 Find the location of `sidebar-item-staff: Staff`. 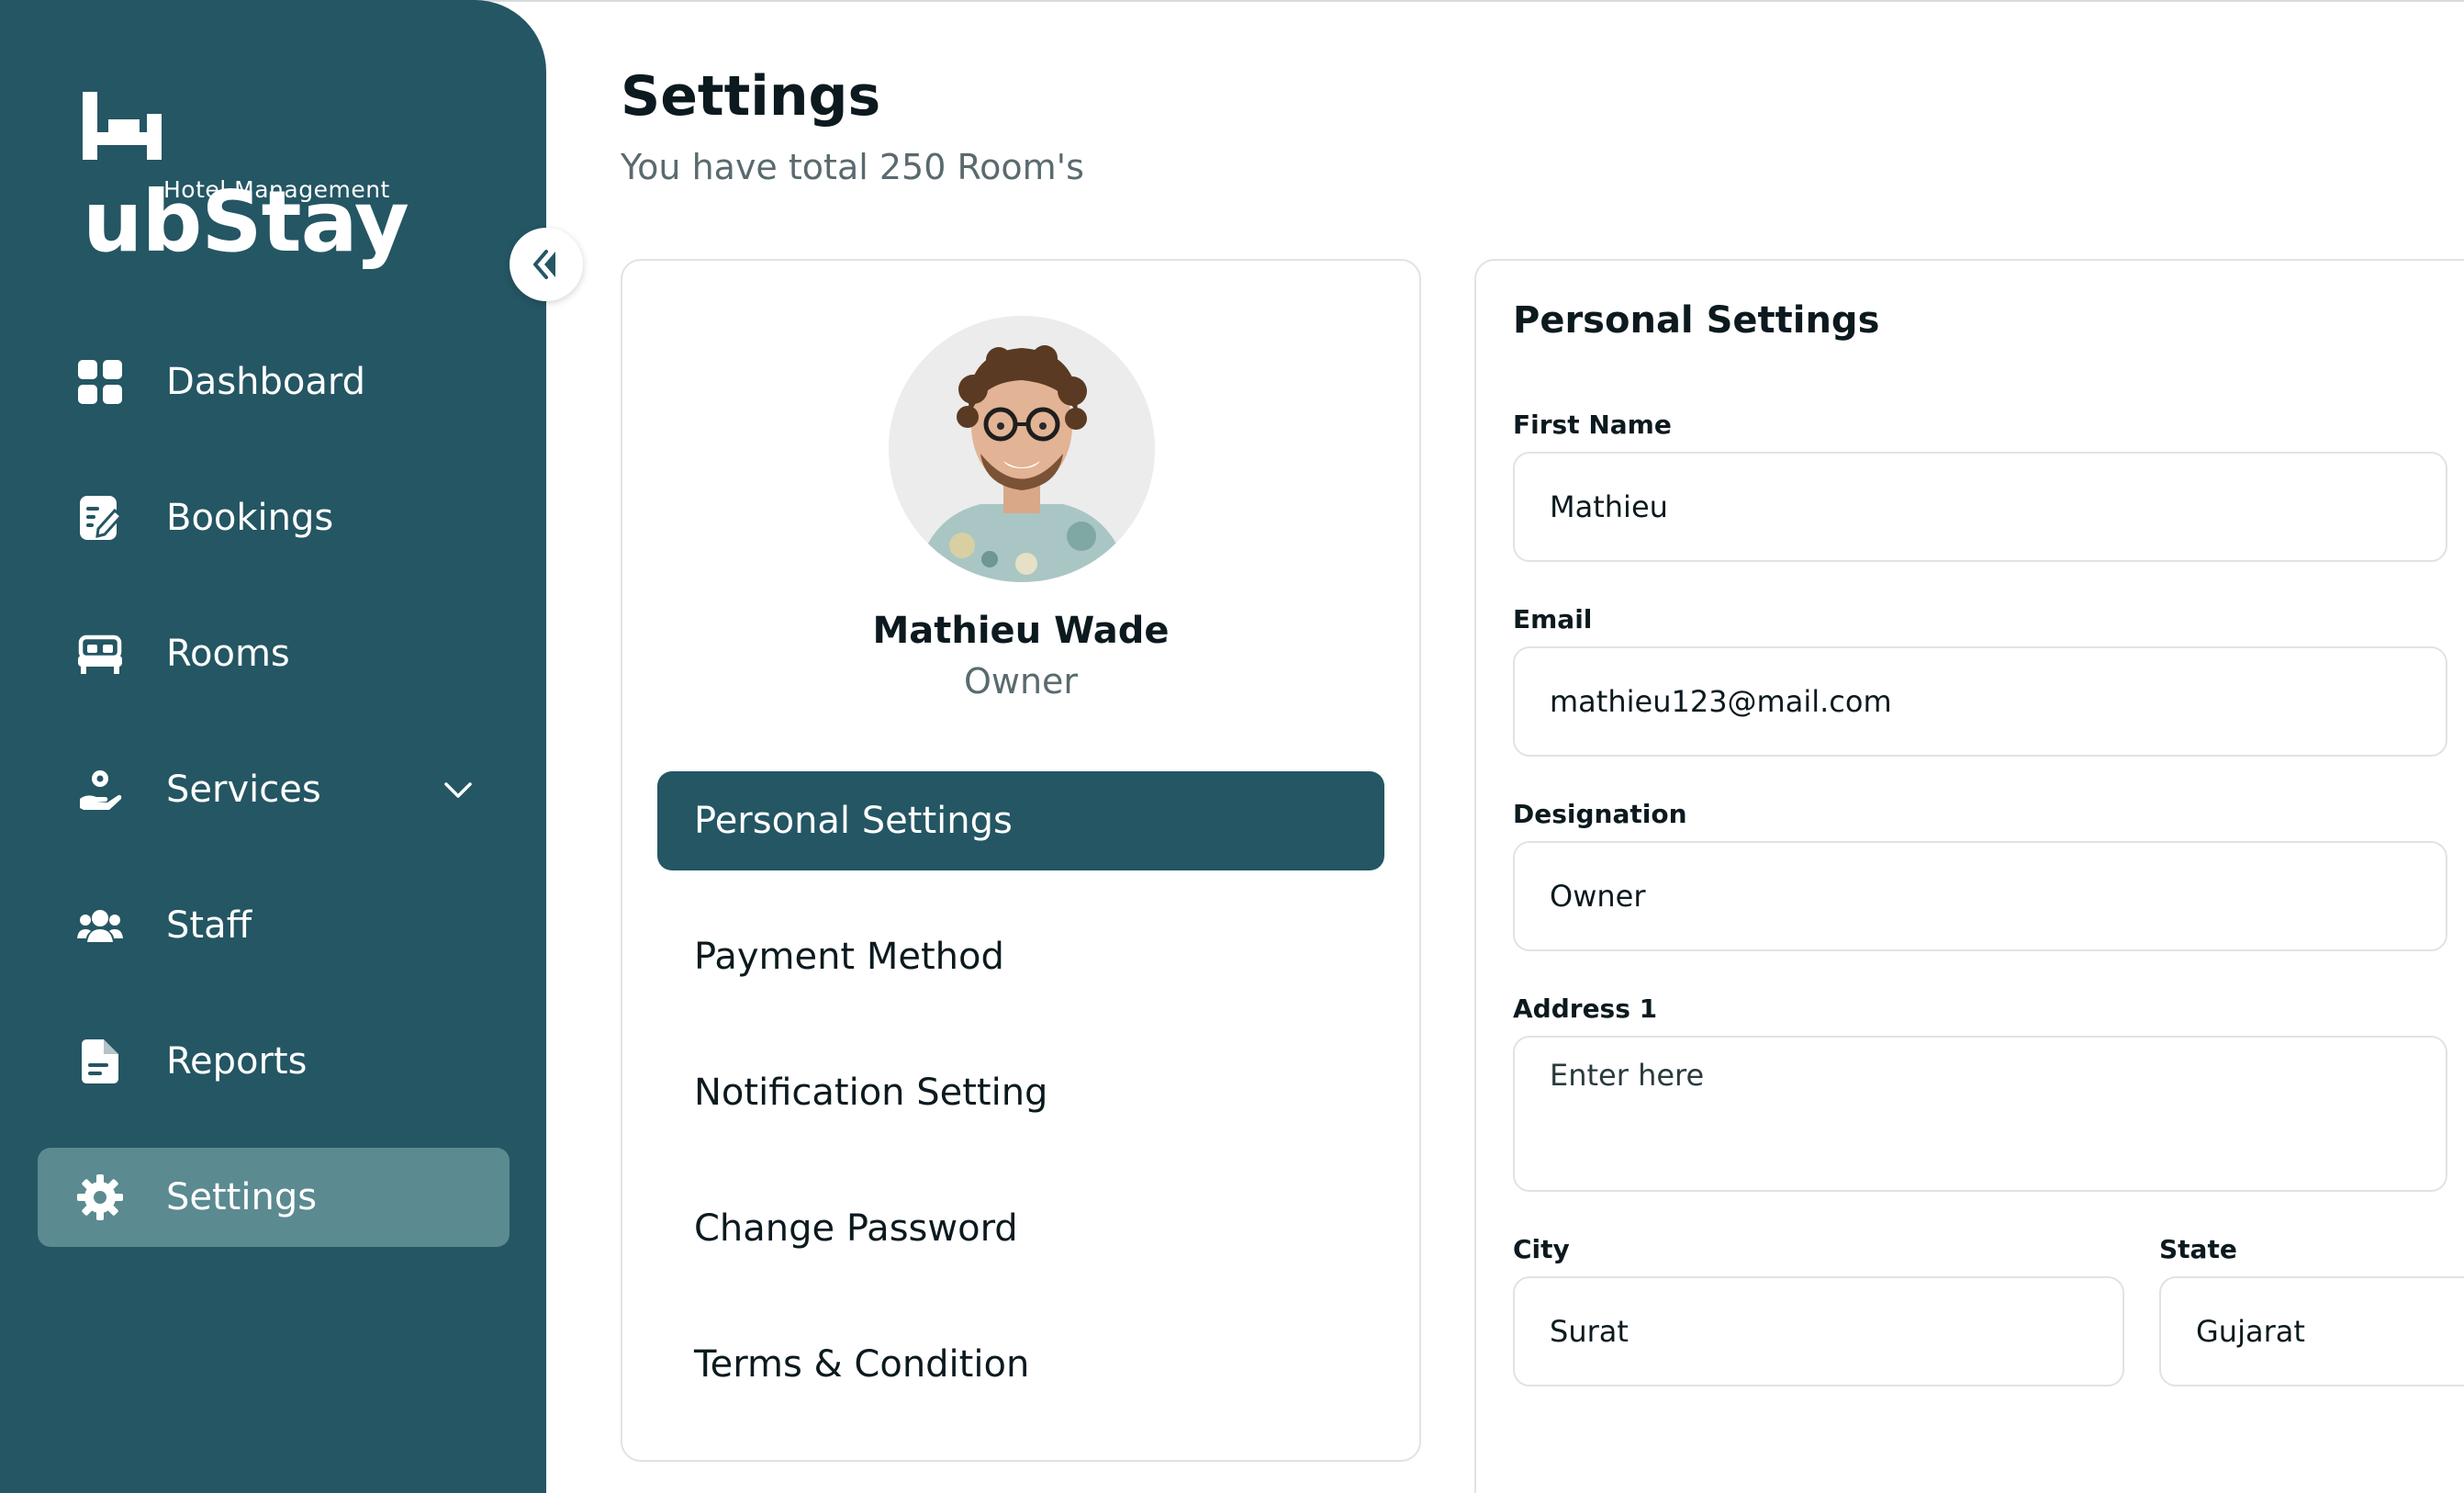

sidebar-item-staff: Staff is located at coordinates (274, 925).